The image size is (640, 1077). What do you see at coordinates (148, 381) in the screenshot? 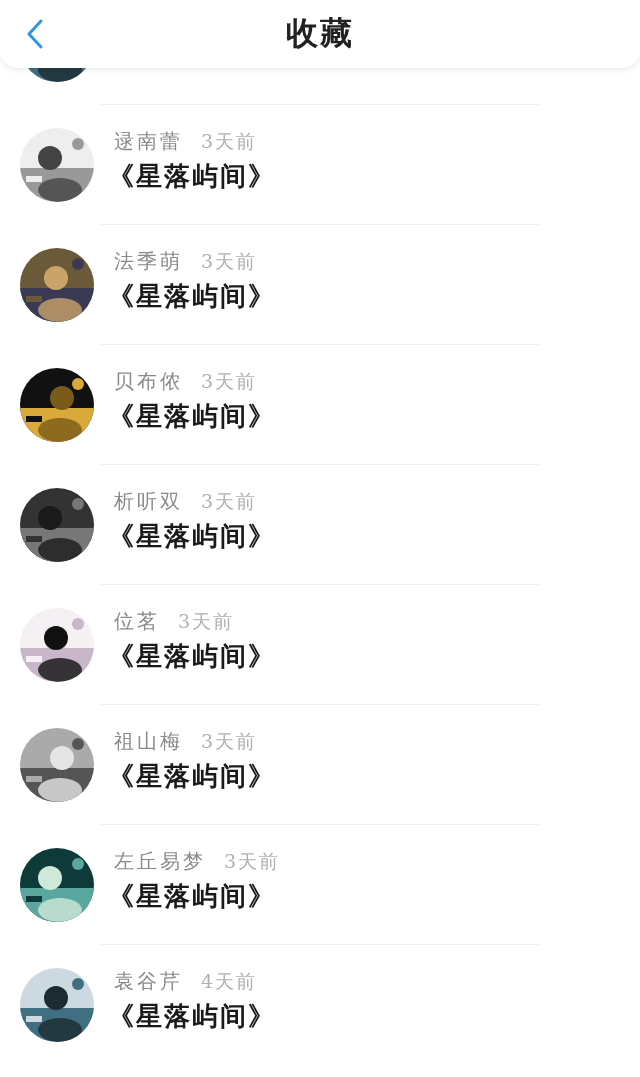
I see `user-name: 贝布侬` at bounding box center [148, 381].